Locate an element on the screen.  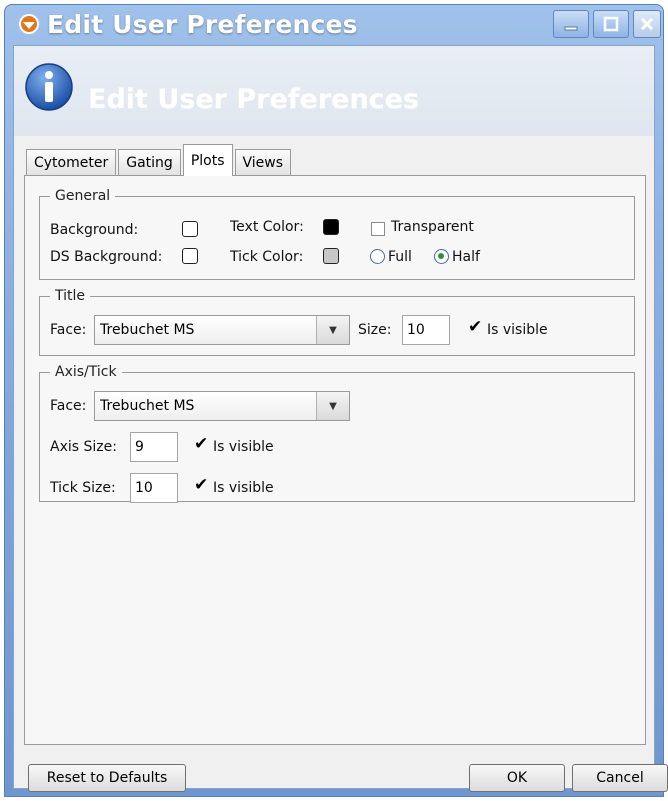
minimize-icon is located at coordinates (571, 28).